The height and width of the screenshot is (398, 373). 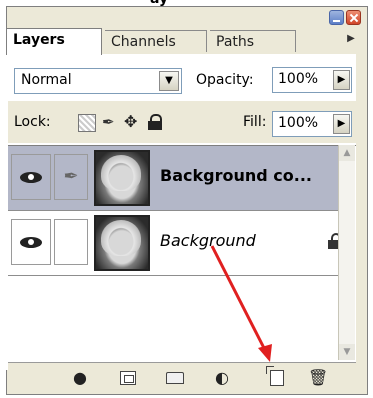 I want to click on opacity-field: 100% ▶, so click(x=312, y=80).